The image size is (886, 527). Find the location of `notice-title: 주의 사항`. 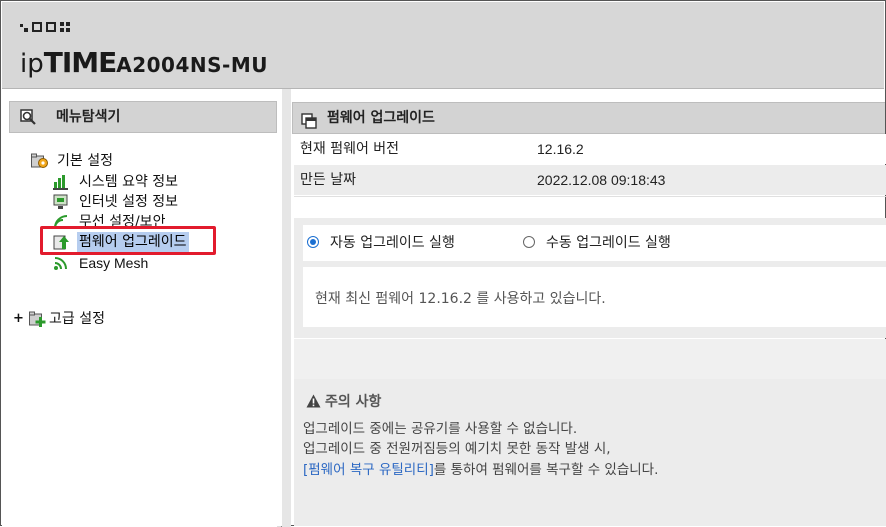

notice-title: 주의 사항 is located at coordinates (353, 402).